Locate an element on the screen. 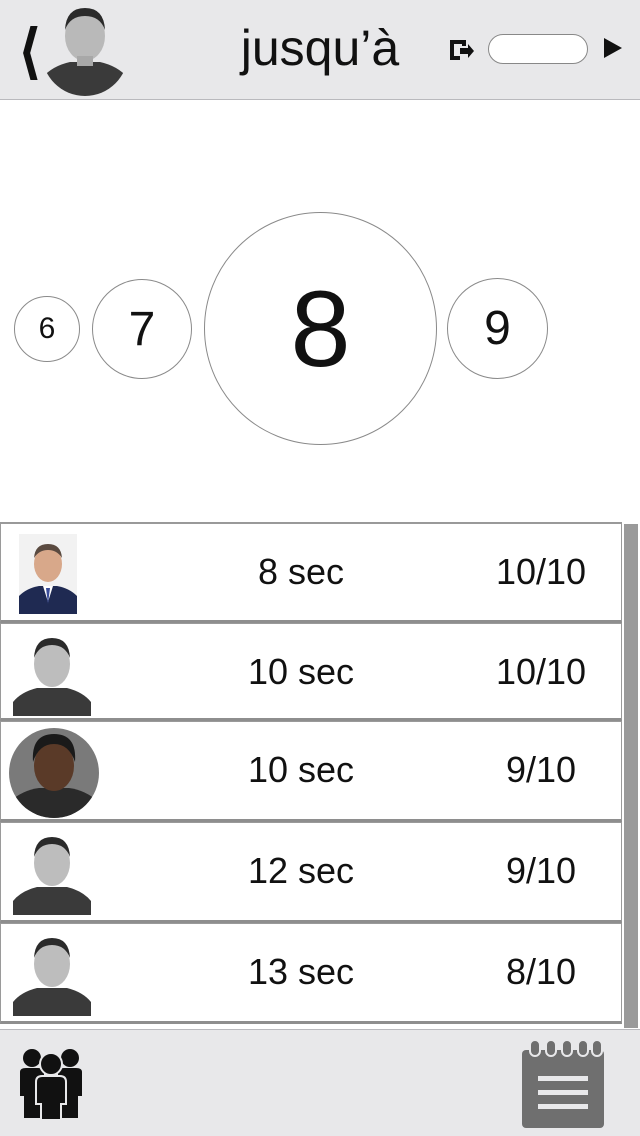 The width and height of the screenshot is (640, 1136). number-option-6: 6 is located at coordinates (47, 329).